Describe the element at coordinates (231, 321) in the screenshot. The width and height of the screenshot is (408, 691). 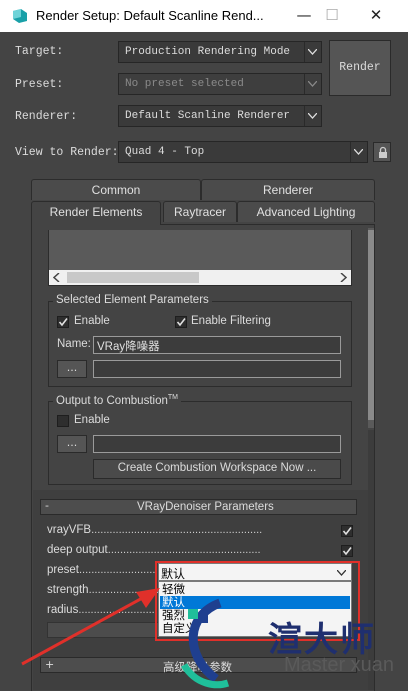
I see `enable-filtering-label: Enable Filtering` at that location.